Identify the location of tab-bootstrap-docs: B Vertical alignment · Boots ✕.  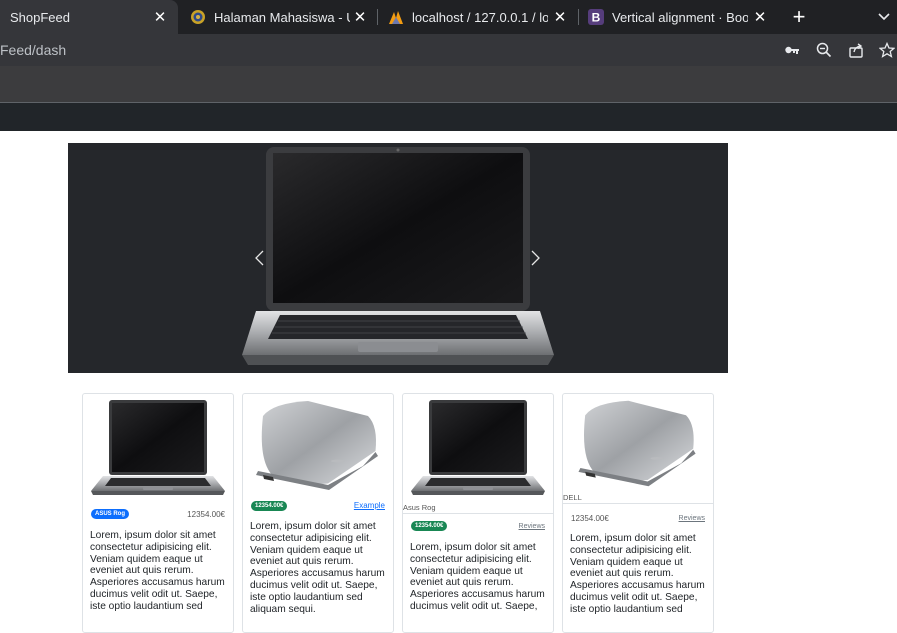
(681, 17).